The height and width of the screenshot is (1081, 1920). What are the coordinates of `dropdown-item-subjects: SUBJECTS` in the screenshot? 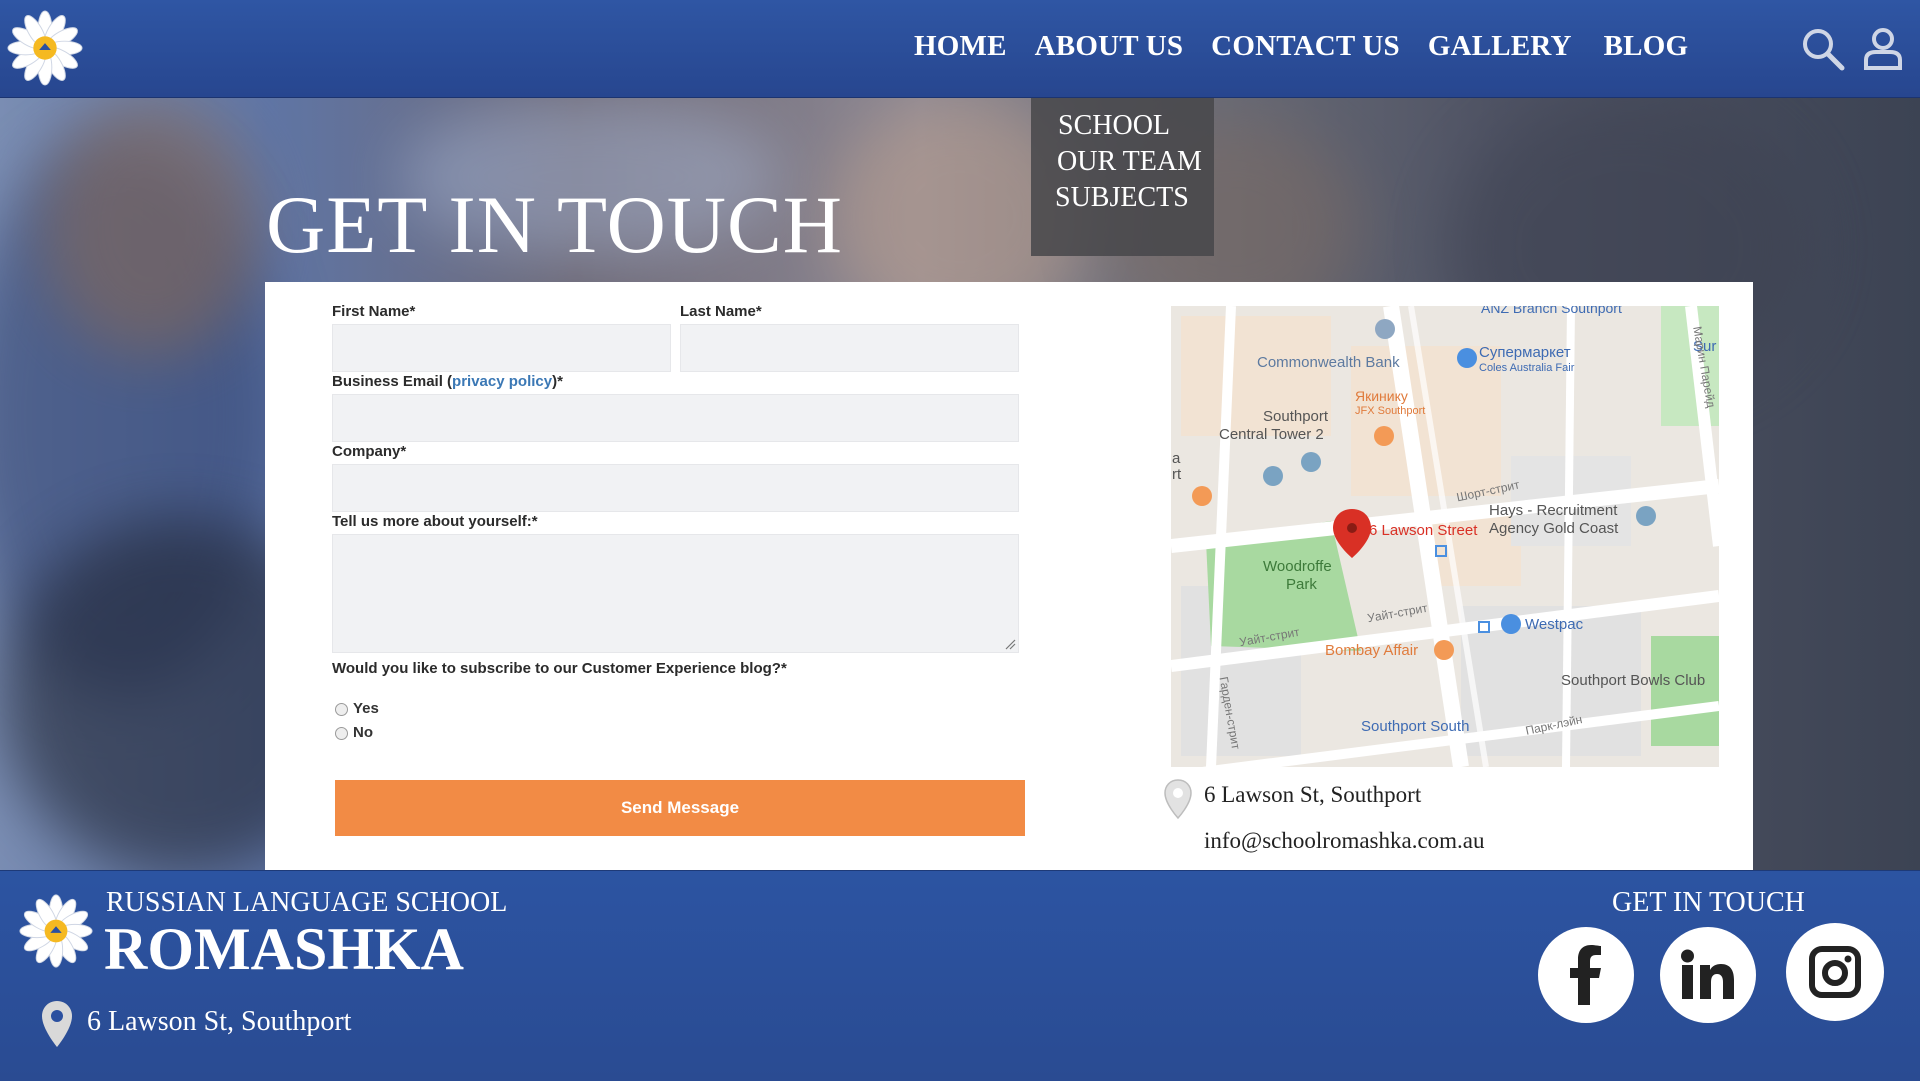 It's located at (1122, 198).